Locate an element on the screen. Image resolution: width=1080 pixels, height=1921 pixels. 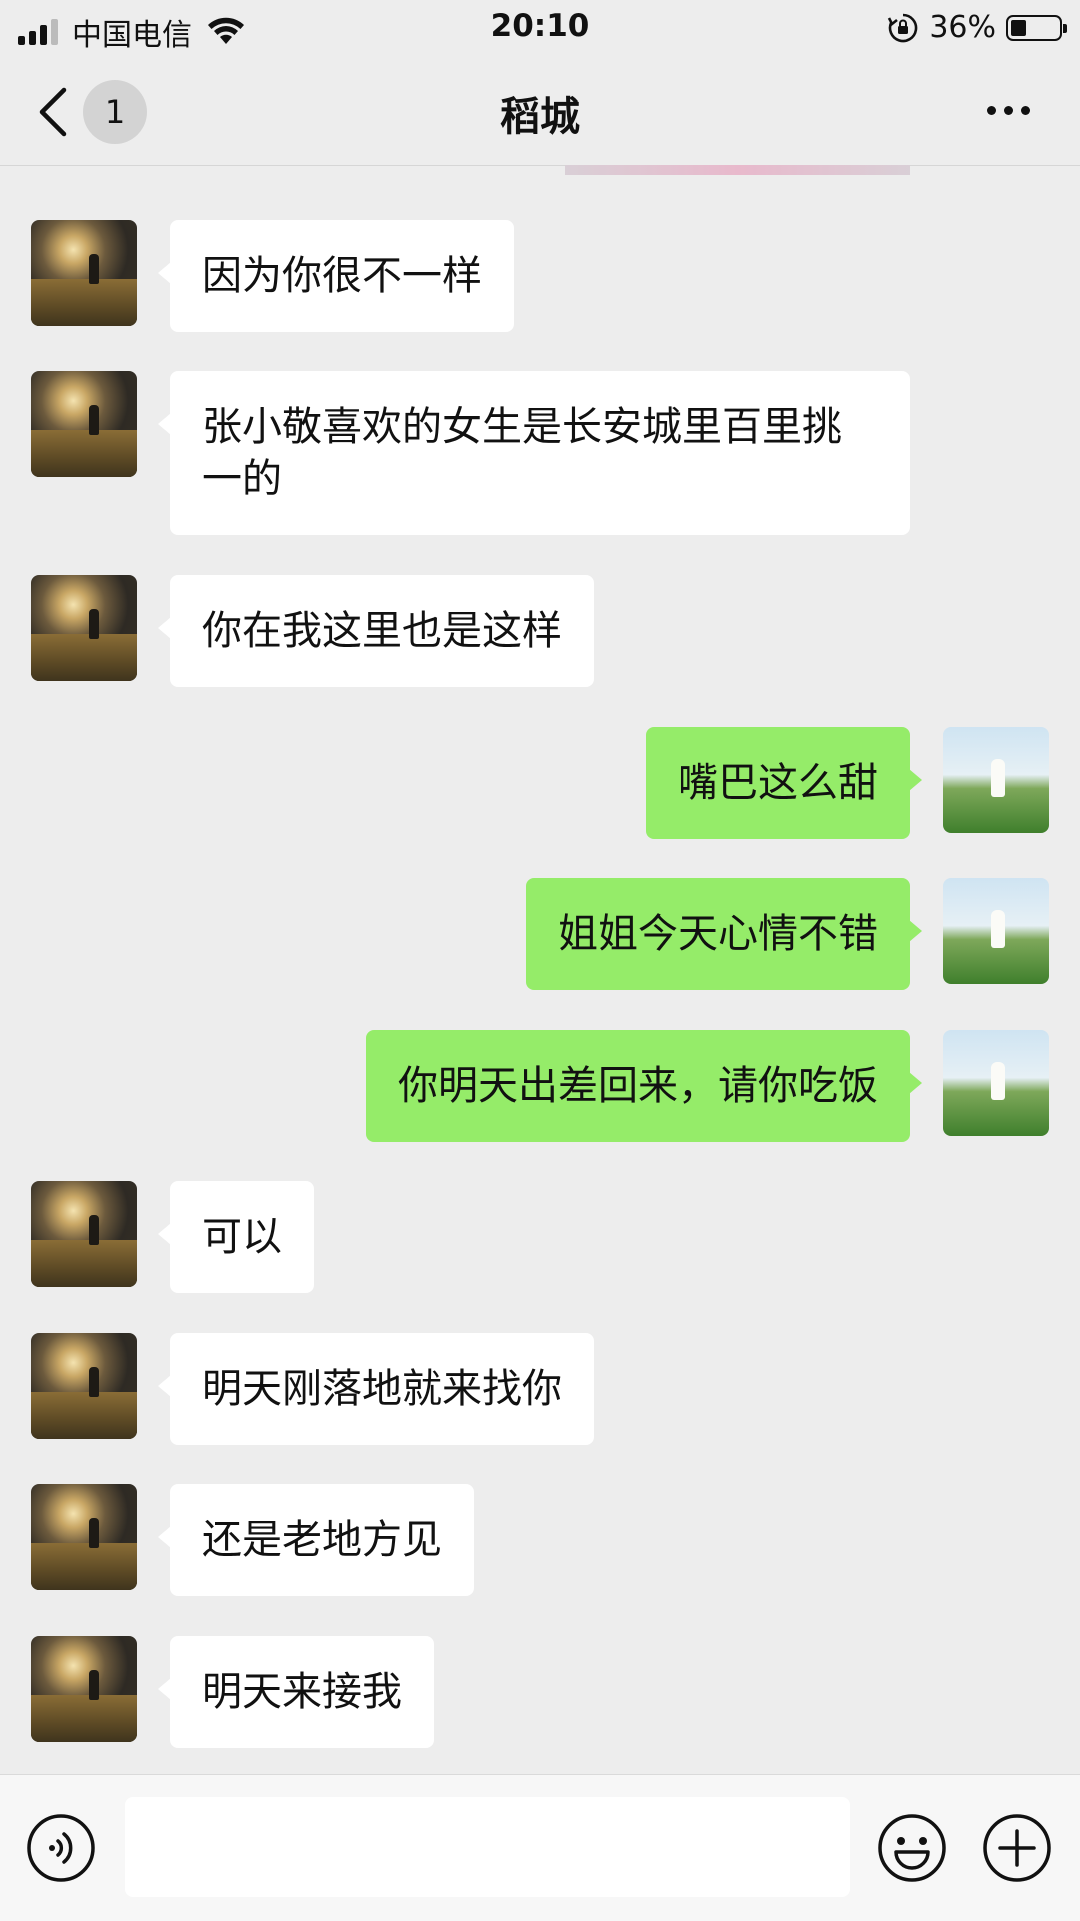
message-row: 张小敬喜欢的女生是长安城里百里挑一的 is located at coordinates (540, 453).